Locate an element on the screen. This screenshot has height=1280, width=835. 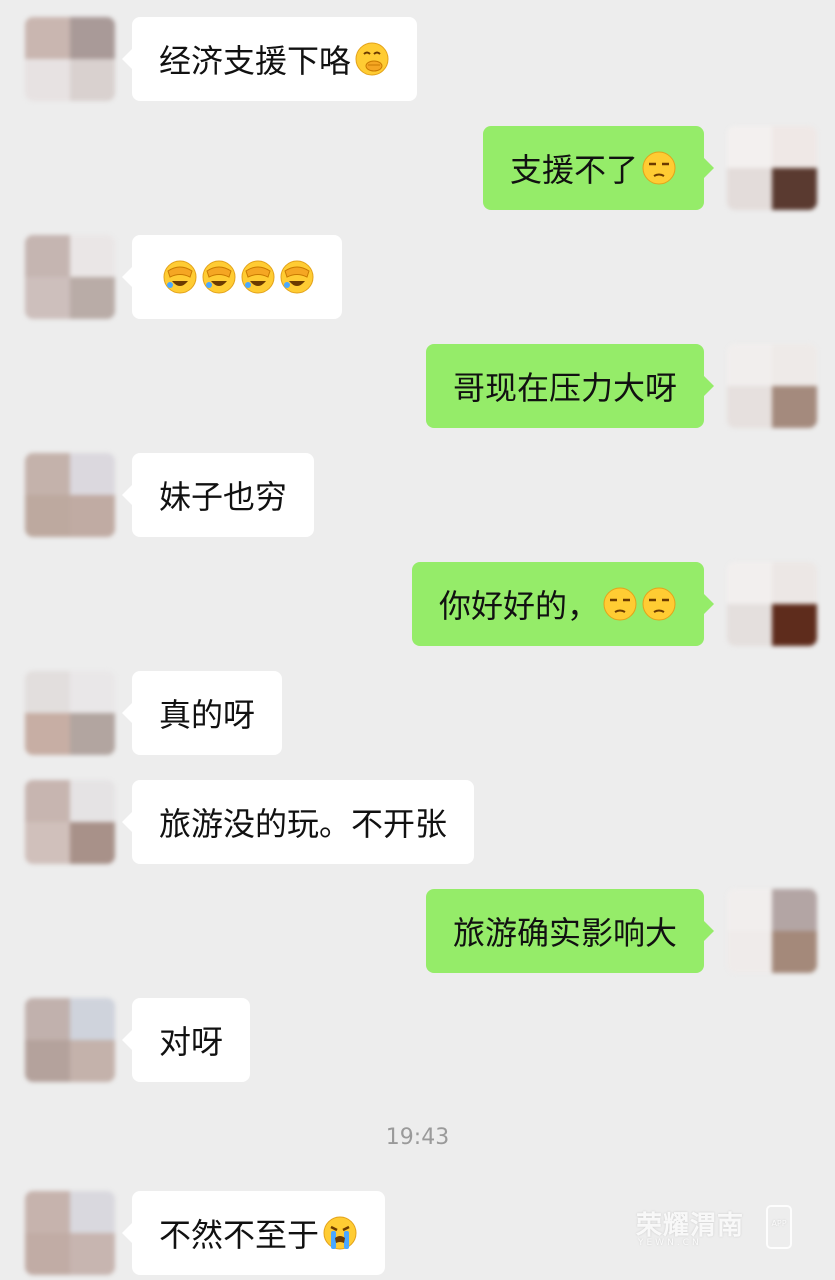
message-bubble: 支援不了 is located at coordinates (598, 168).